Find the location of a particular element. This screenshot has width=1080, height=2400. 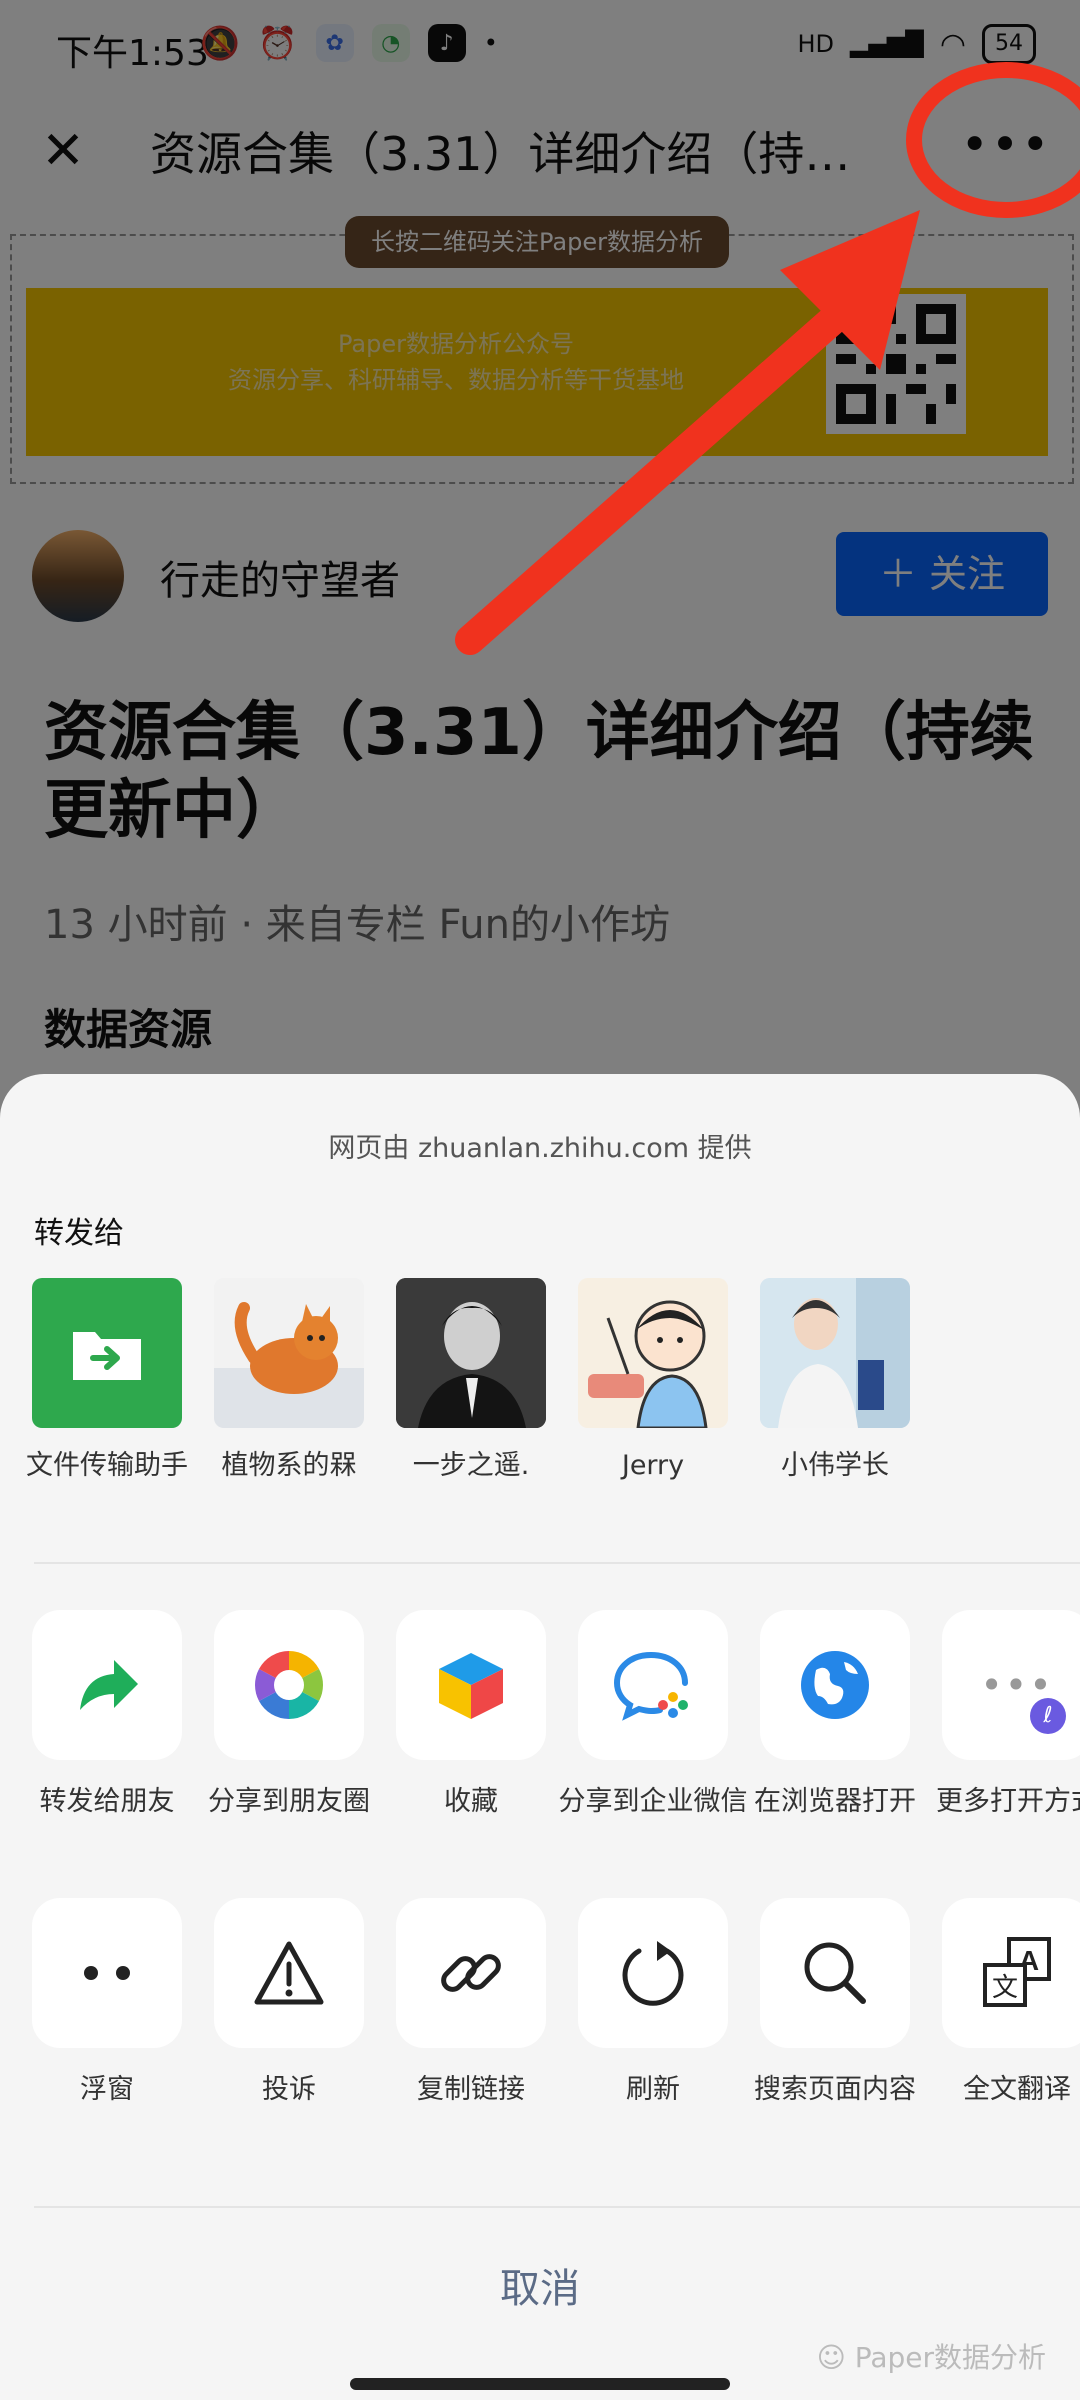

wecom-icon is located at coordinates (653, 1685).